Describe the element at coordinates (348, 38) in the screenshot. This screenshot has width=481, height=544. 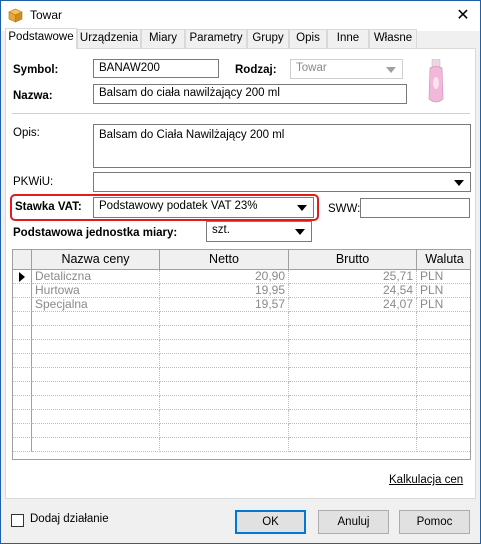
I see `tab-inne: Inne` at that location.